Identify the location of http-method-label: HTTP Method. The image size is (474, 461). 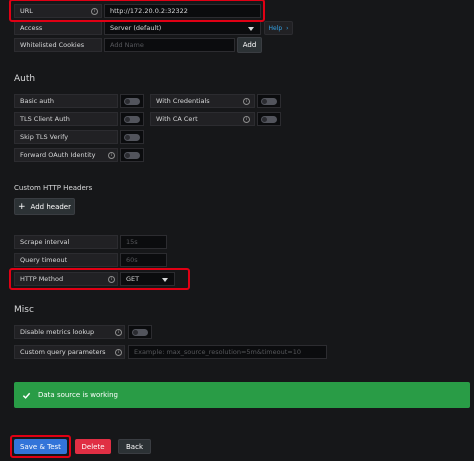
(66, 279).